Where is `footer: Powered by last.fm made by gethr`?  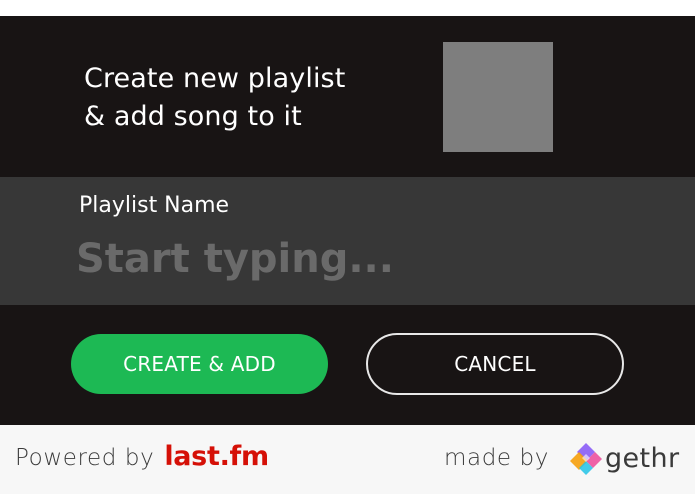
footer: Powered by last.fm made by gethr is located at coordinates (347, 459).